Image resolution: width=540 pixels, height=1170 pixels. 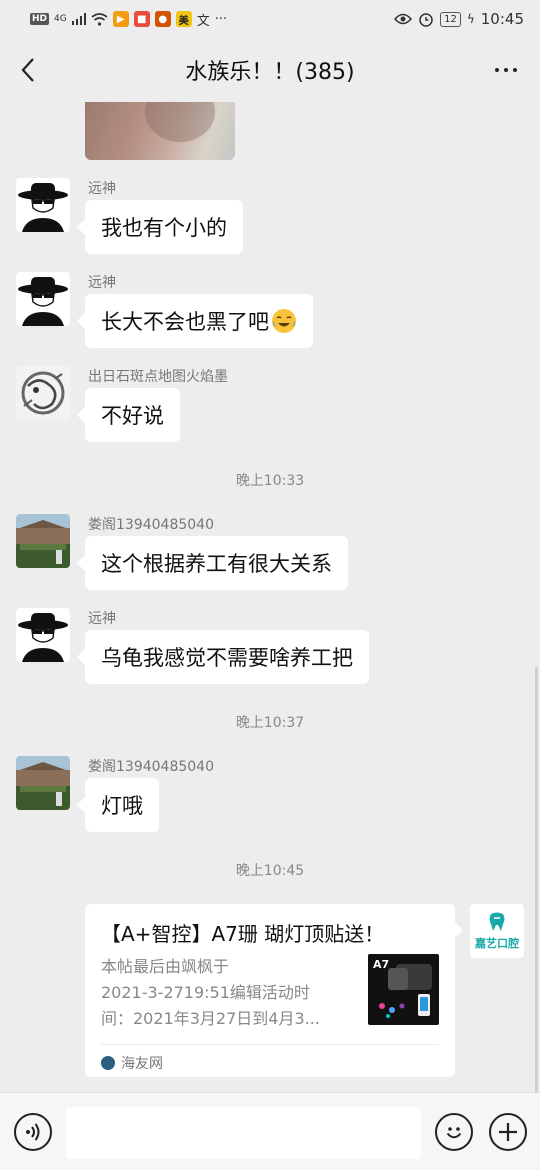 I want to click on status-left: HD 4G ▶ ■ ● 美 文 ···, so click(x=128, y=19).